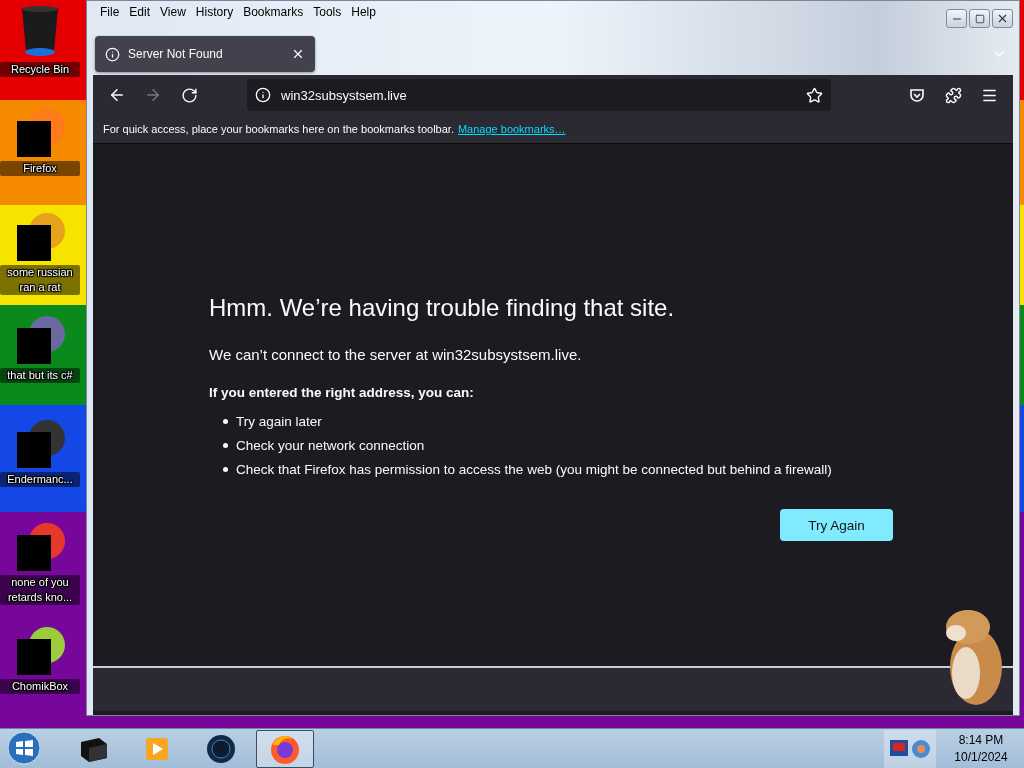 Image resolution: width=1024 pixels, height=768 pixels. What do you see at coordinates (956, 18) in the screenshot?
I see `minimize-button` at bounding box center [956, 18].